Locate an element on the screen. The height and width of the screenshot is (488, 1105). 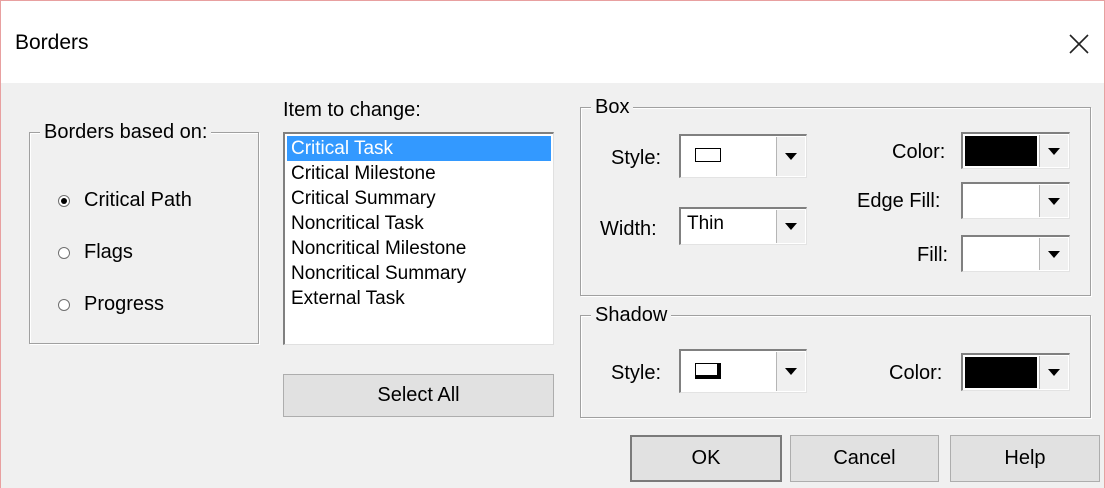
shadow-color-dropdown is located at coordinates (1015, 372).